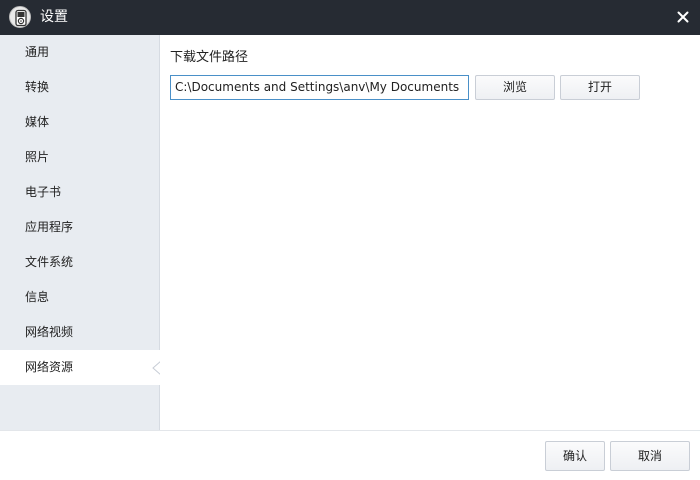 The height and width of the screenshot is (480, 700). Describe the element at coordinates (79, 297) in the screenshot. I see `sidebar-item-messages: 信息` at that location.